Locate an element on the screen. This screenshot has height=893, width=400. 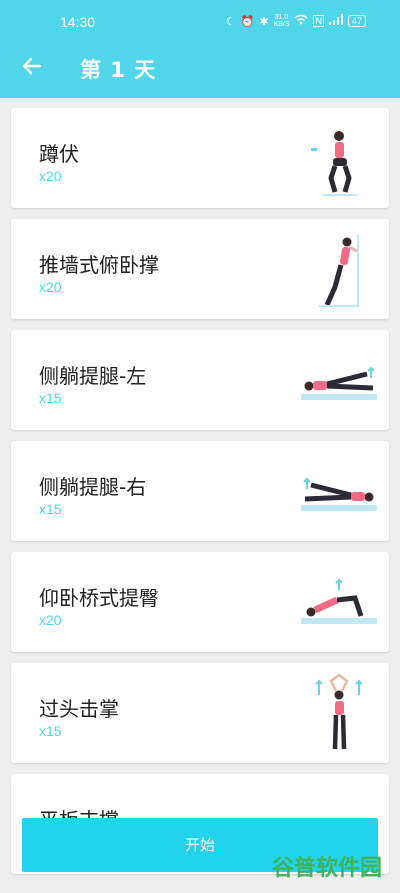
glute-bridge-illustration-icon is located at coordinates (339, 601).